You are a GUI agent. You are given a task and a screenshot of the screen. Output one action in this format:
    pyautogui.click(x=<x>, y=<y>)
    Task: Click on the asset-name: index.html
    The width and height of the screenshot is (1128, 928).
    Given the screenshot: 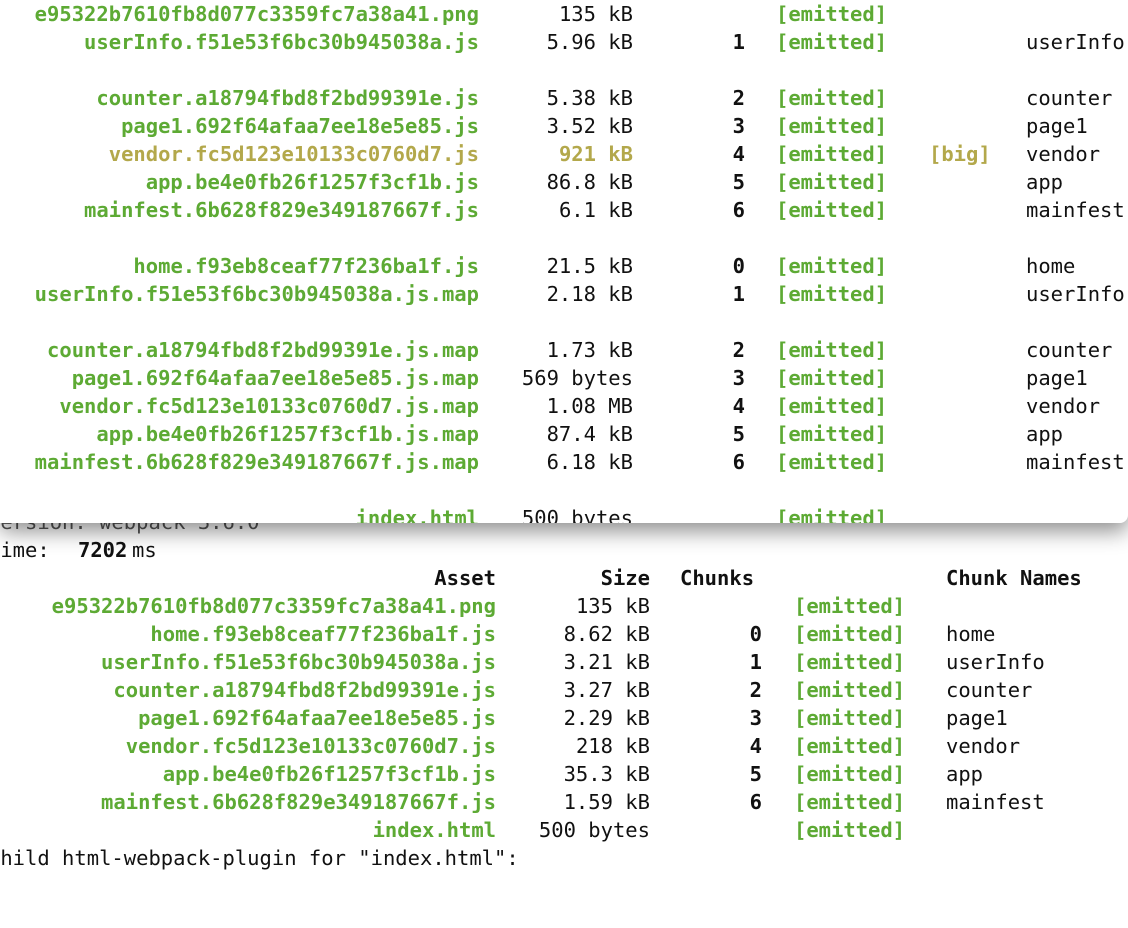 What is the action you would take?
    pyautogui.click(x=434, y=830)
    